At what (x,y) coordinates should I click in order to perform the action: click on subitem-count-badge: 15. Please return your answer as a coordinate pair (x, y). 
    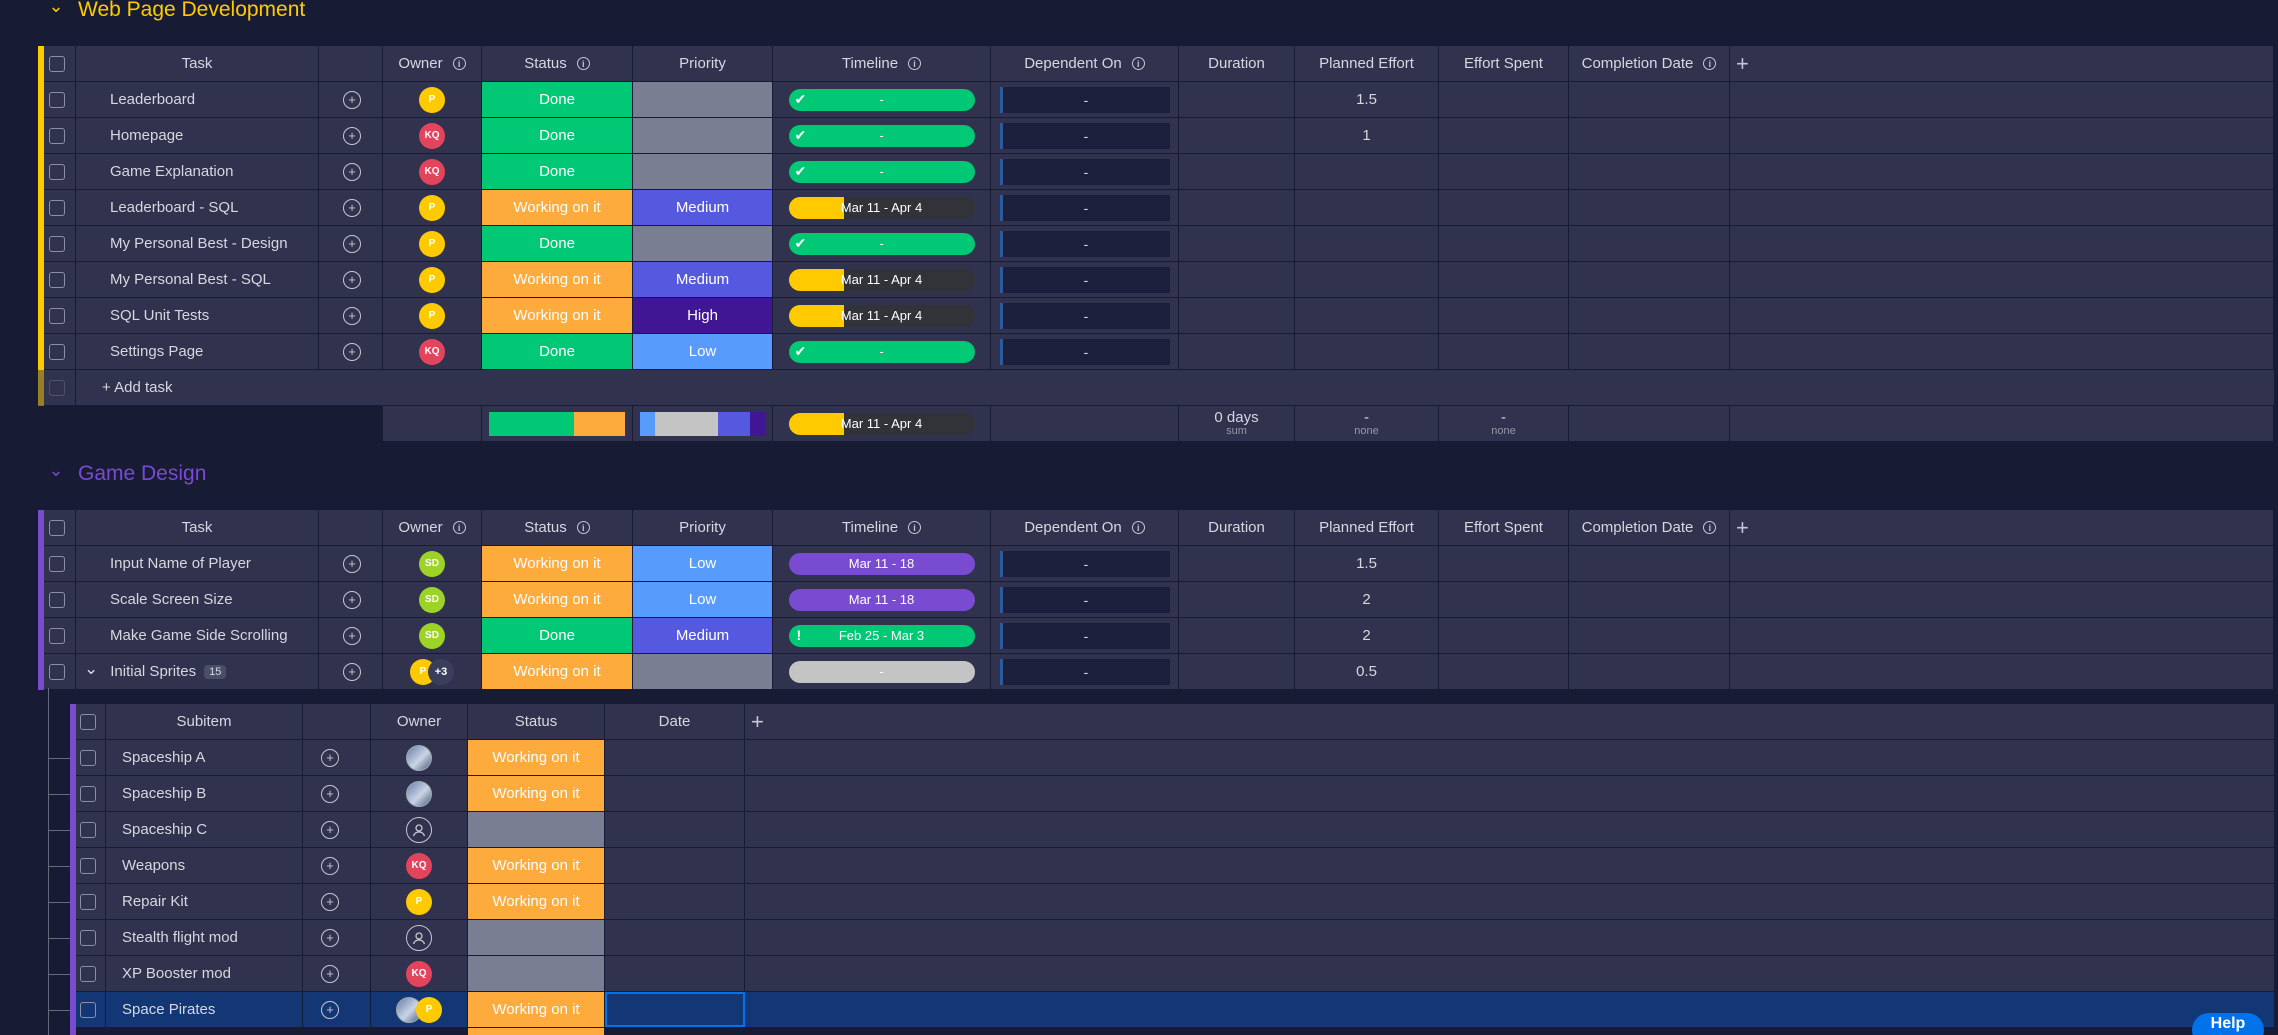
    Looking at the image, I should click on (215, 671).